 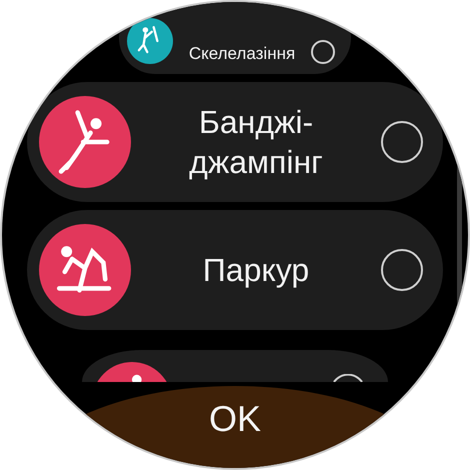 What do you see at coordinates (242, 53) in the screenshot?
I see `activity-label: Скелелазіння` at bounding box center [242, 53].